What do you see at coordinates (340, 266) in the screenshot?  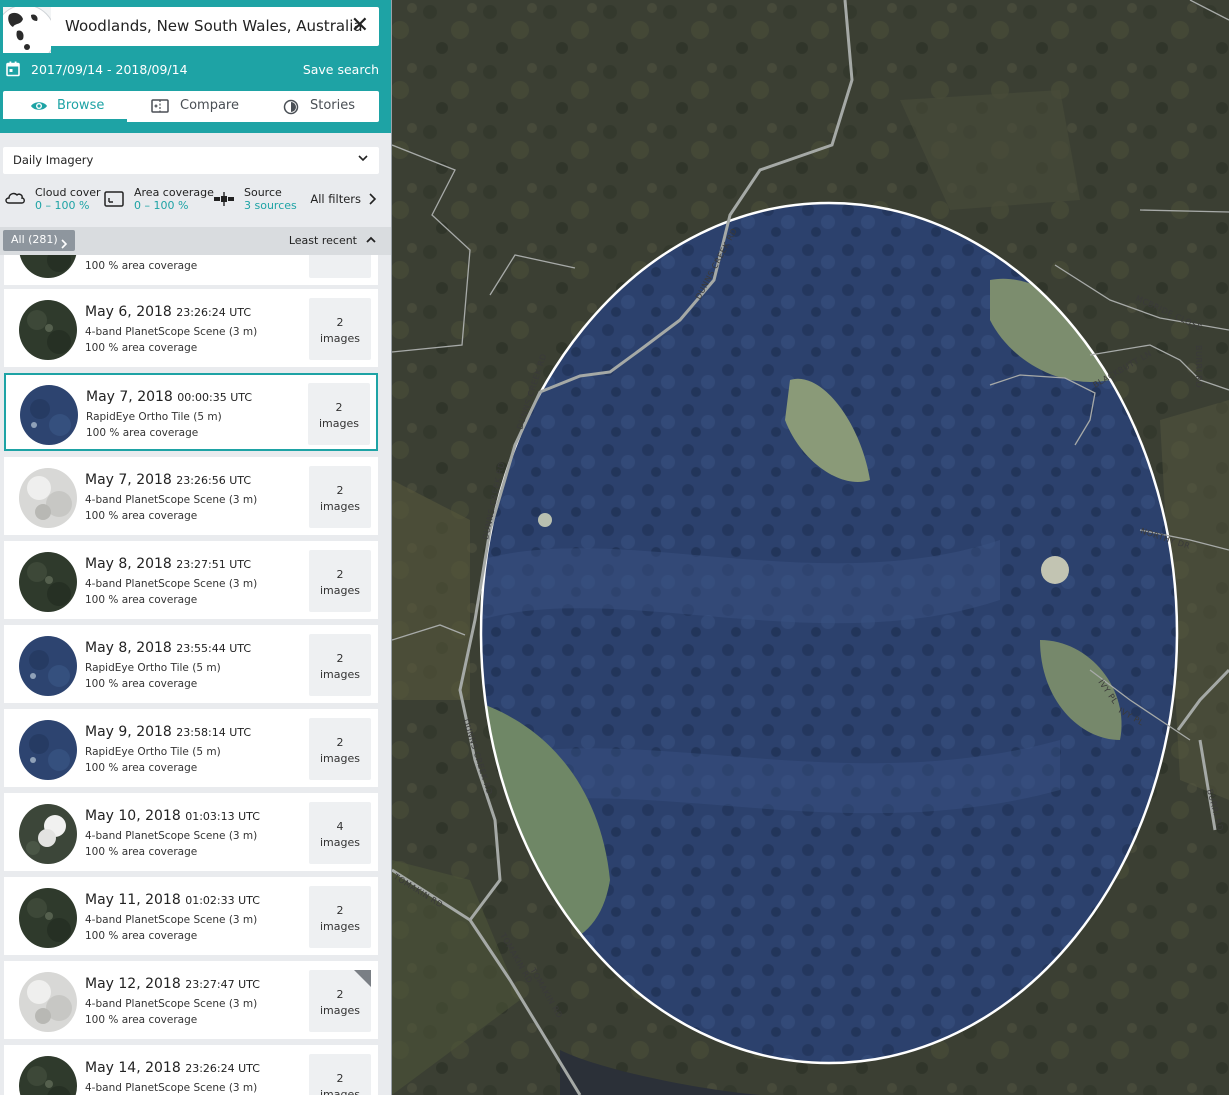 I see `image-count-button` at bounding box center [340, 266].